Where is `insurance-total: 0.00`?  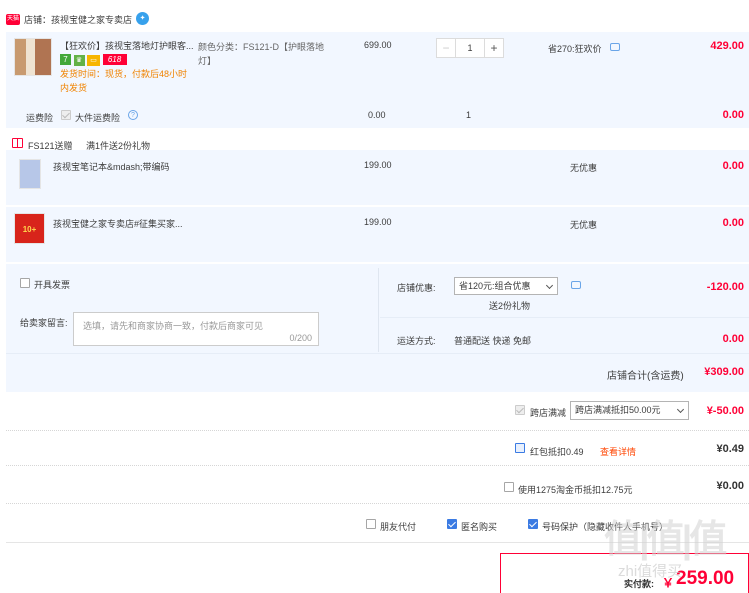
insurance-total: 0.00 is located at coordinates (733, 115).